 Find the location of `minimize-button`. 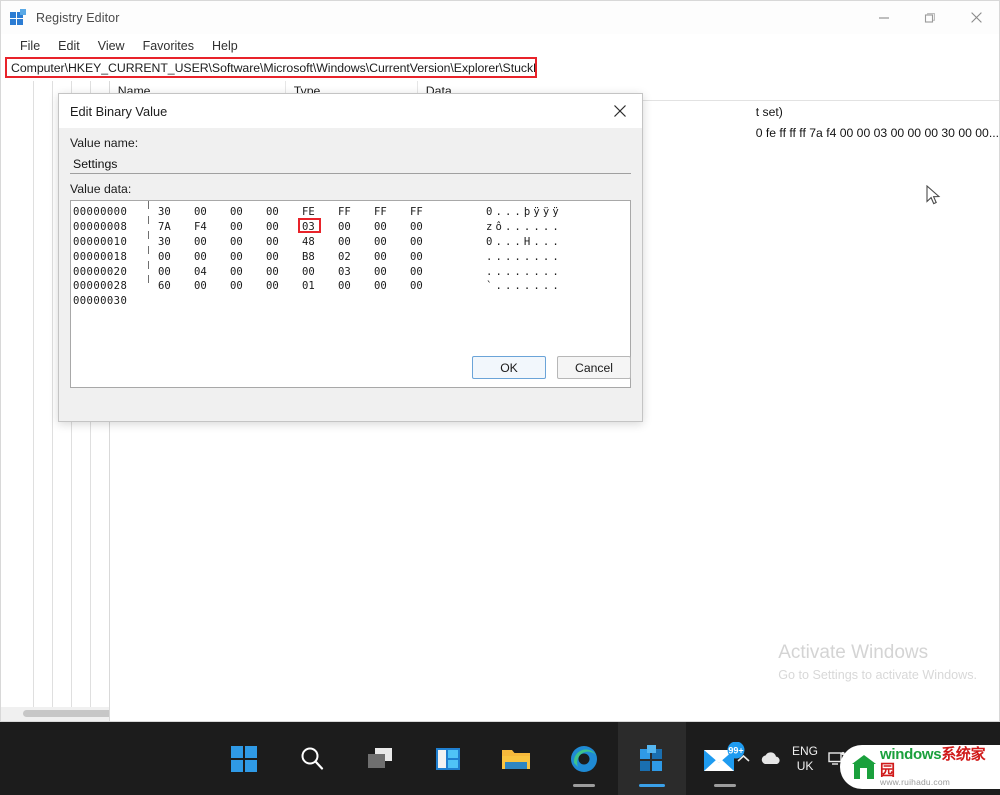

minimize-button is located at coordinates (884, 17).